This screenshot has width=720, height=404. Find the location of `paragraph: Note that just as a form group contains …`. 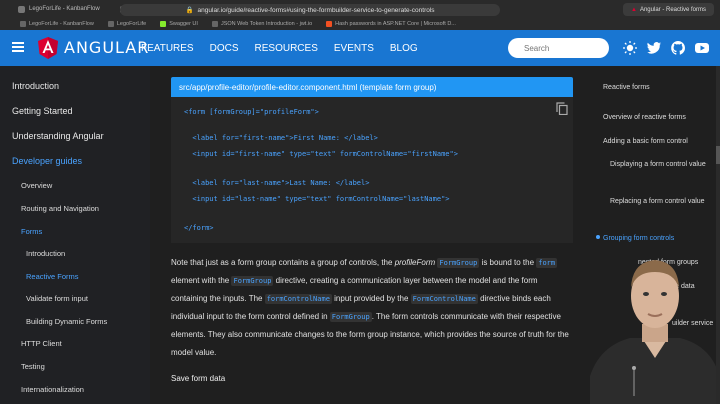

paragraph: Note that just as a form group contains … is located at coordinates (370, 307).